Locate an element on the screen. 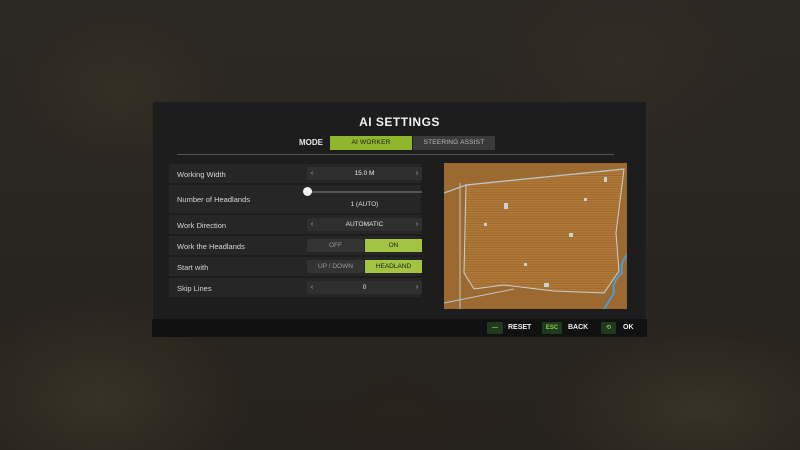 This screenshot has height=450, width=800. ok-button: ⟲ OK is located at coordinates (619, 328).